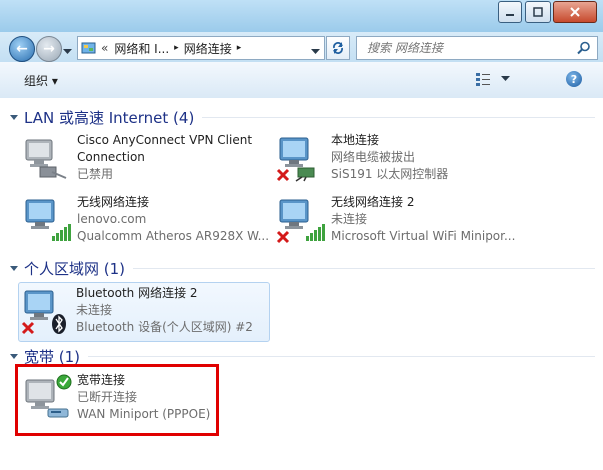 The width and height of the screenshot is (603, 470). I want to click on recent-pages-dropdown, so click(67, 51).